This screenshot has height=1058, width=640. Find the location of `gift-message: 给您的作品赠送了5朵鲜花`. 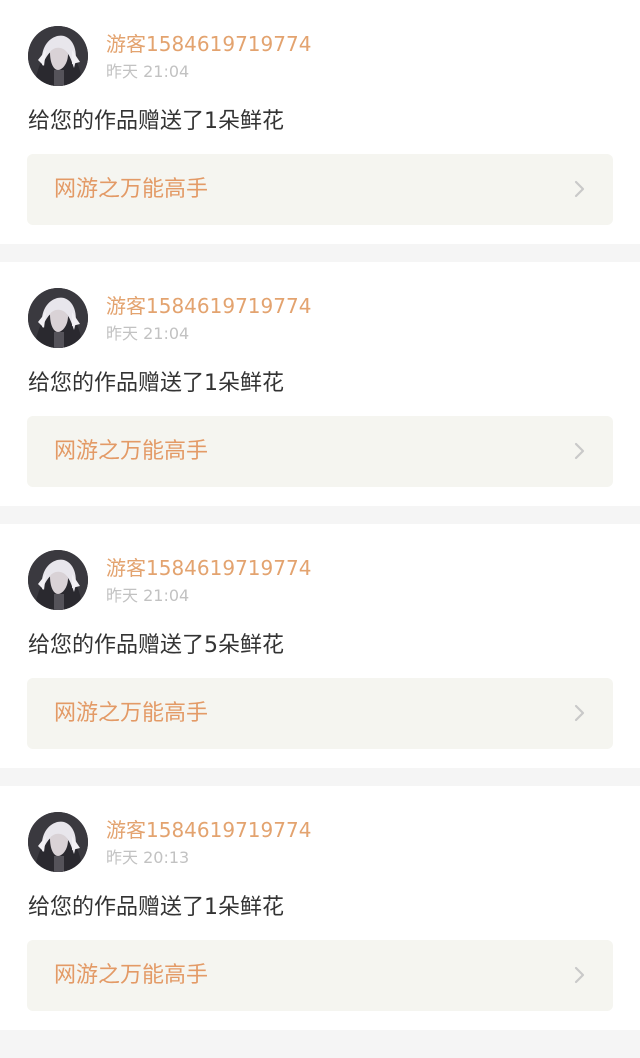

gift-message: 给您的作品赠送了5朵鲜花 is located at coordinates (156, 645).